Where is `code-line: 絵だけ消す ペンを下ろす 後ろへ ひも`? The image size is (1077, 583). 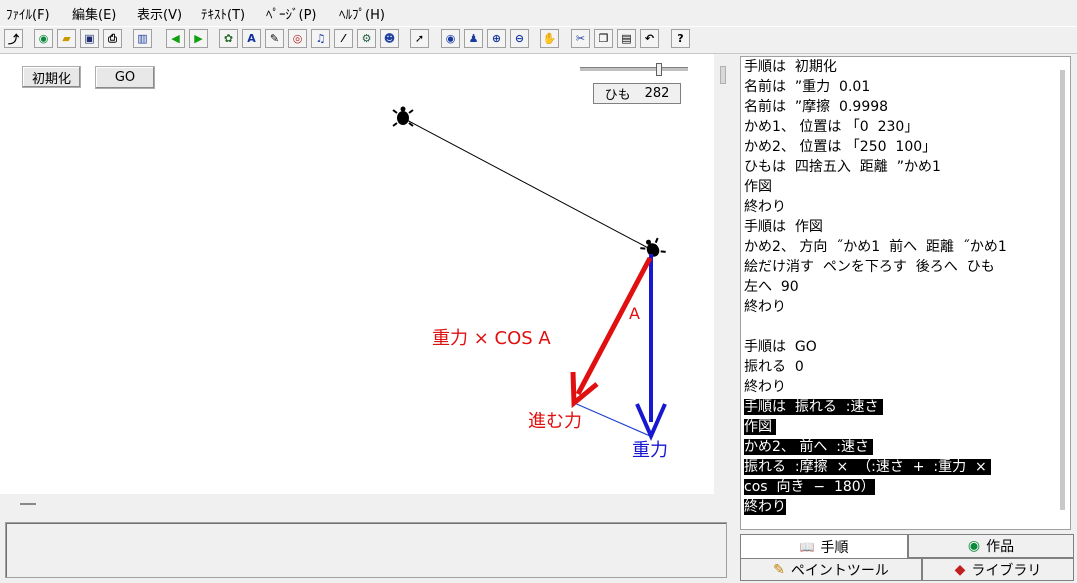 code-line: 絵だけ消す ペンを下ろす 後ろへ ひも is located at coordinates (869, 267).